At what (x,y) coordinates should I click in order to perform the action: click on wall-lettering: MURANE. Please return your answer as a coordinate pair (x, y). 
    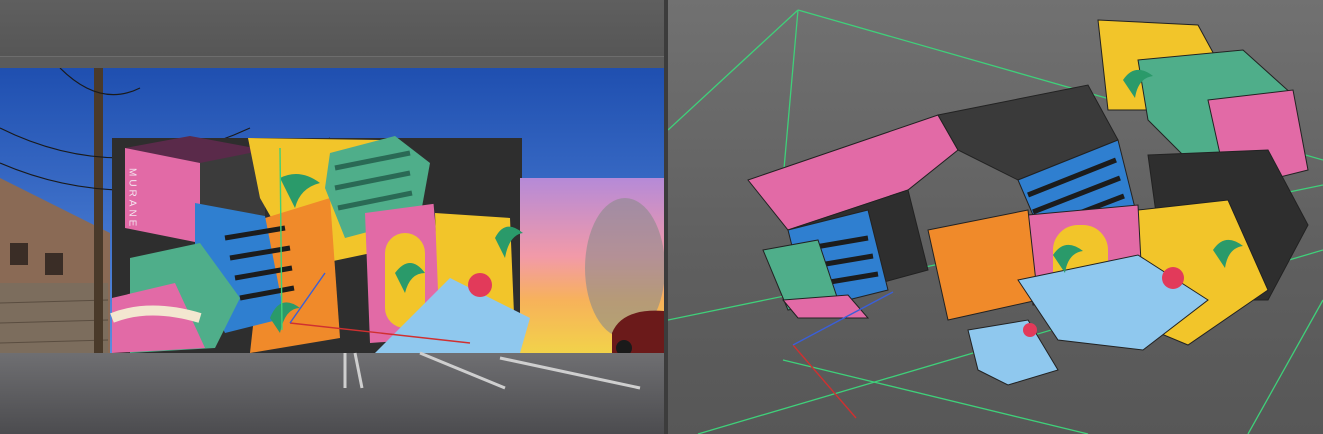
    Looking at the image, I should click on (132, 198).